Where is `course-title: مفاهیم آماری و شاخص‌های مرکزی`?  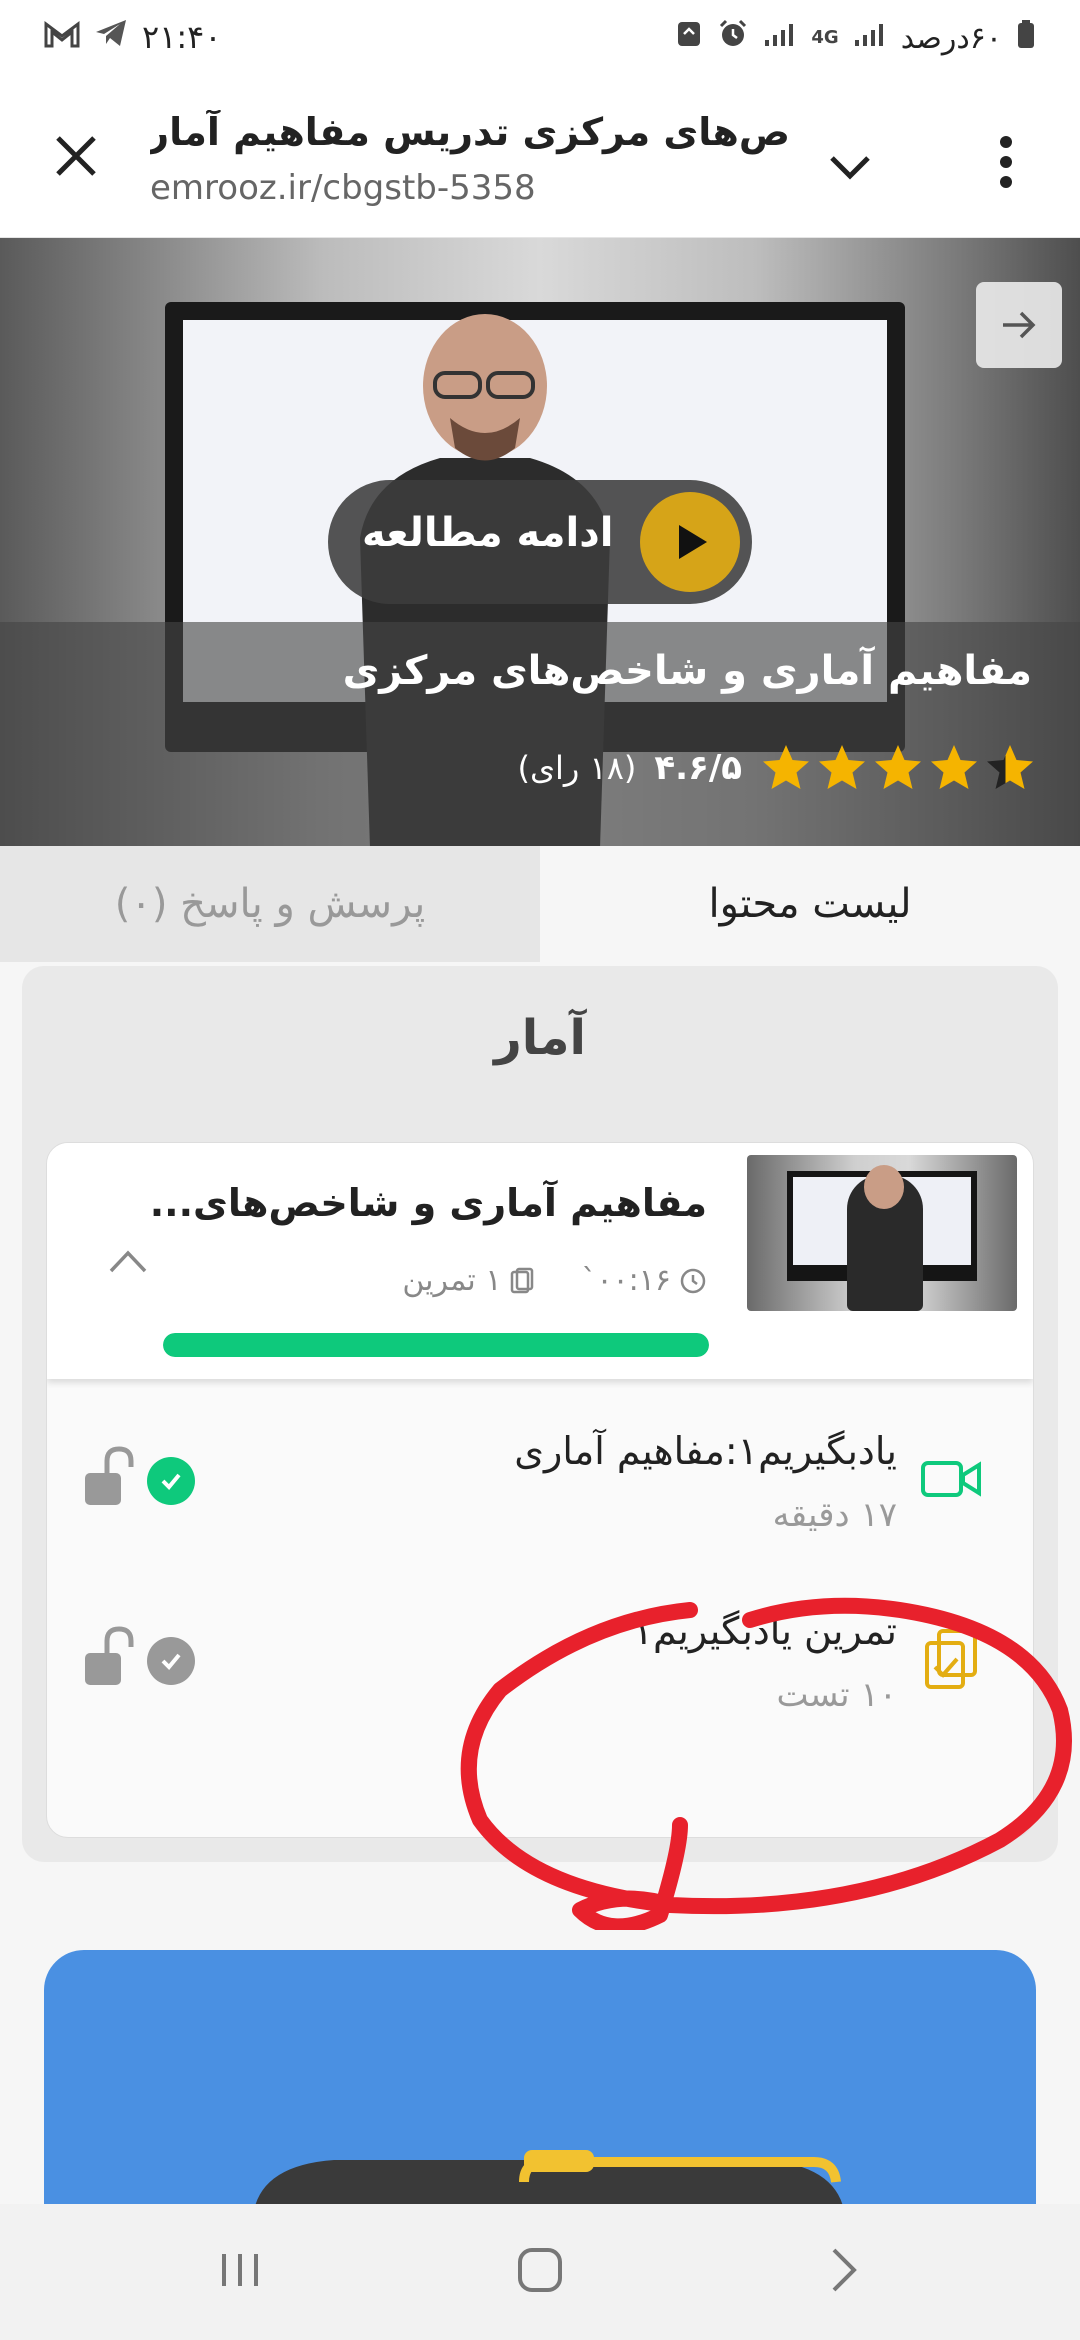 course-title: مفاهیم آماری و شاخص‌های مرکزی is located at coordinates (687, 671).